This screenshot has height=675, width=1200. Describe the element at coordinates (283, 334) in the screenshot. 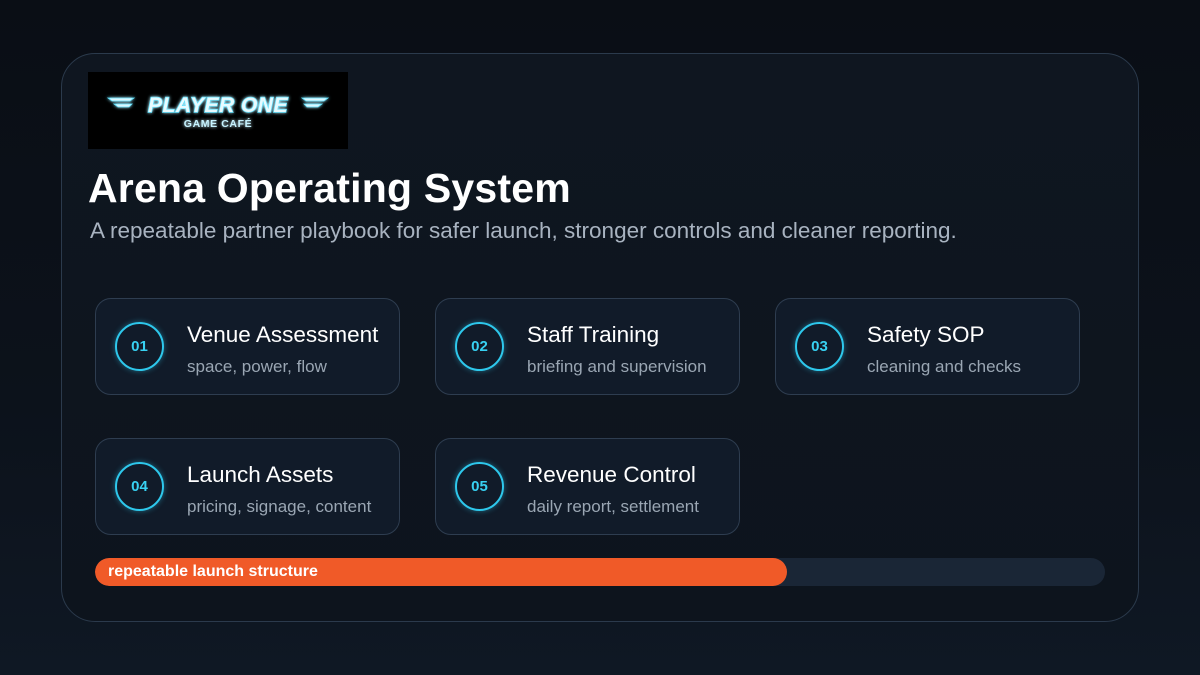

I see `step-title: Venue Assessment` at that location.